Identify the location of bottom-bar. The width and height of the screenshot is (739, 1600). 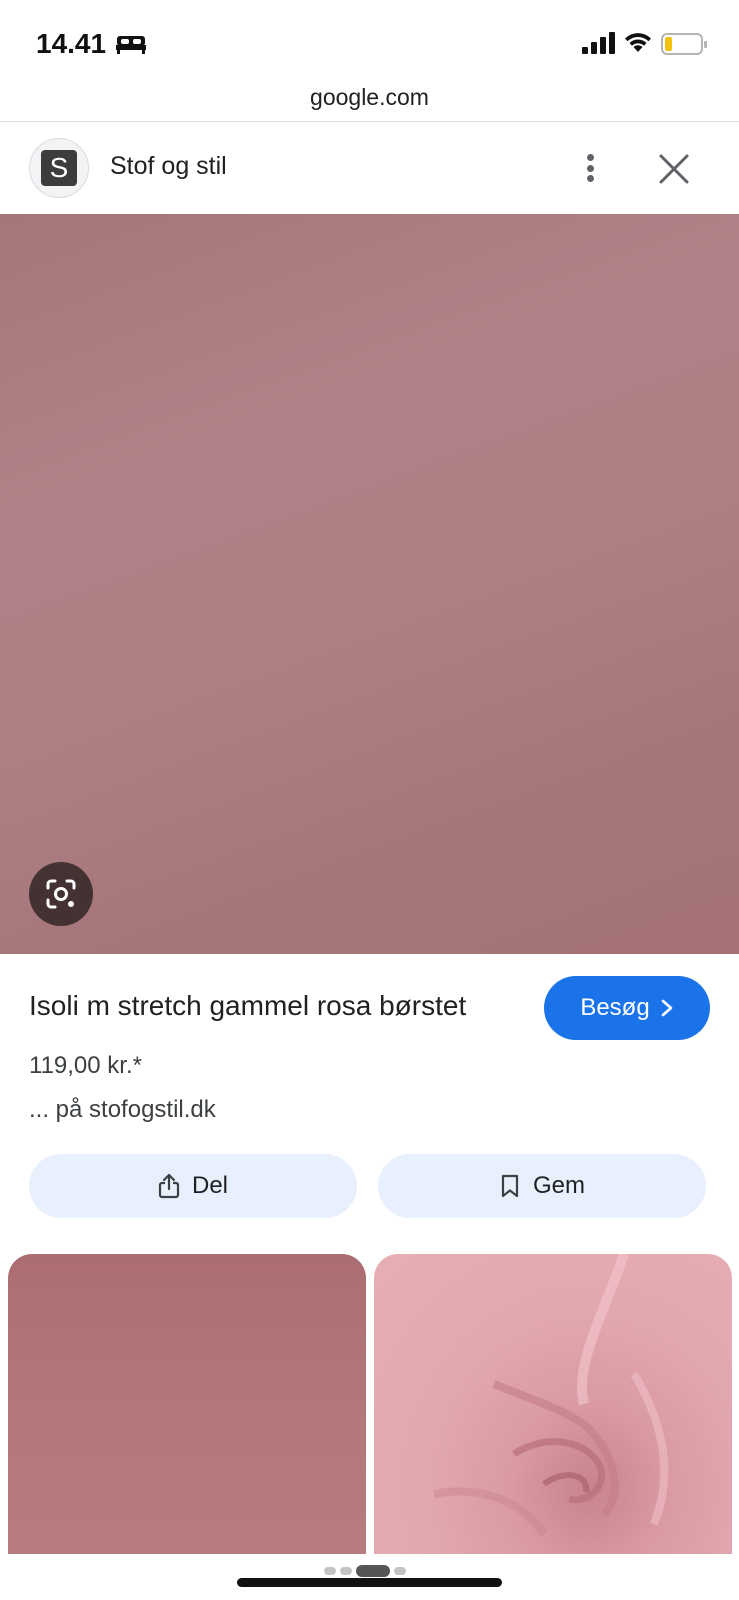
(369, 1577).